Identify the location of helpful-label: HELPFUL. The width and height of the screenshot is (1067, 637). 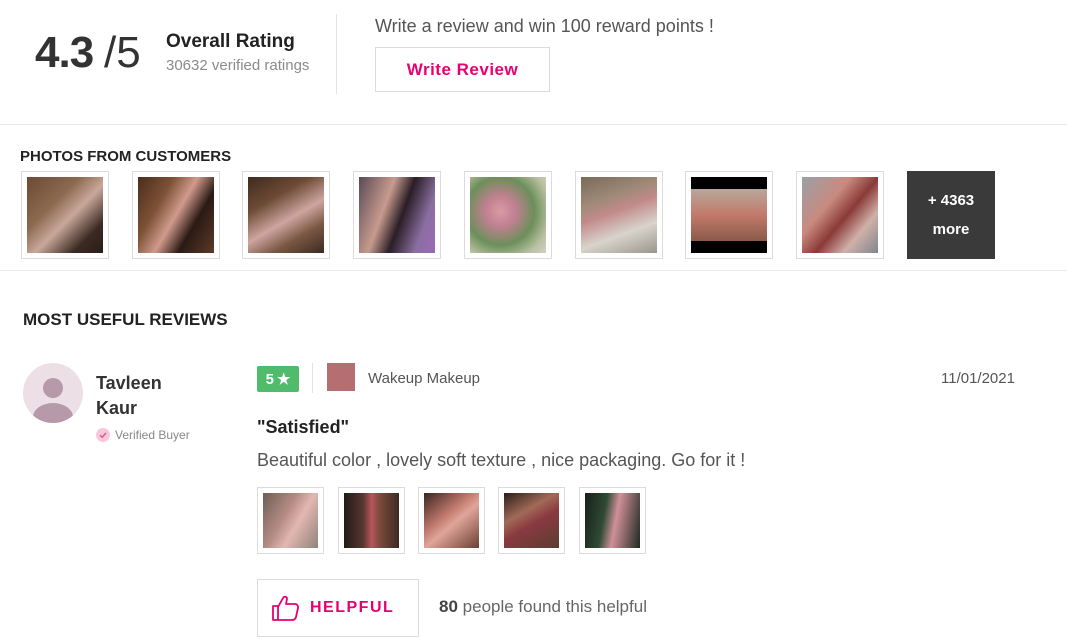
(352, 607).